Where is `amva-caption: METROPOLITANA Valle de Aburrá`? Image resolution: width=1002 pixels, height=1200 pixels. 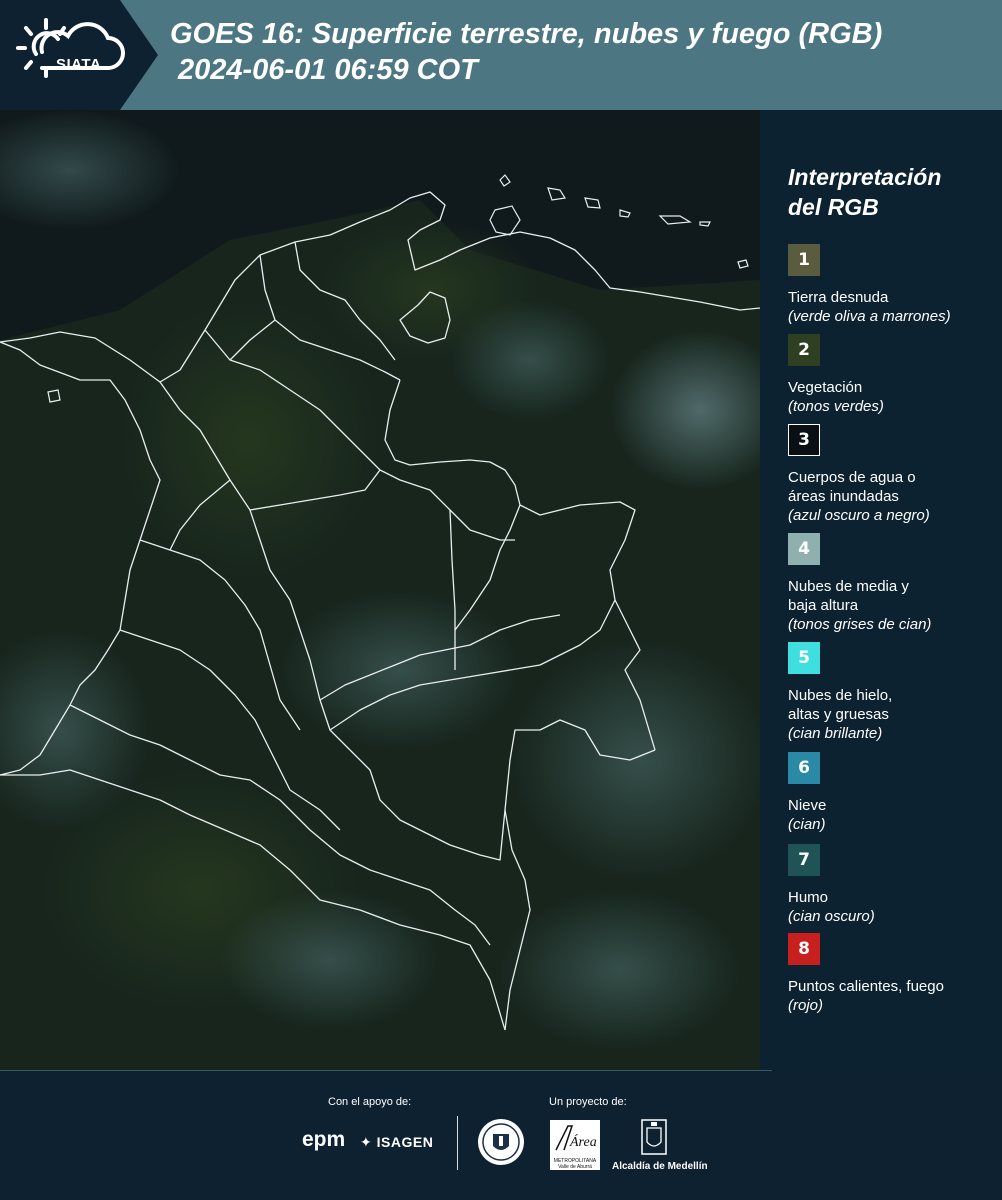
amva-caption: METROPOLITANA Valle de Aburrá is located at coordinates (575, 1164).